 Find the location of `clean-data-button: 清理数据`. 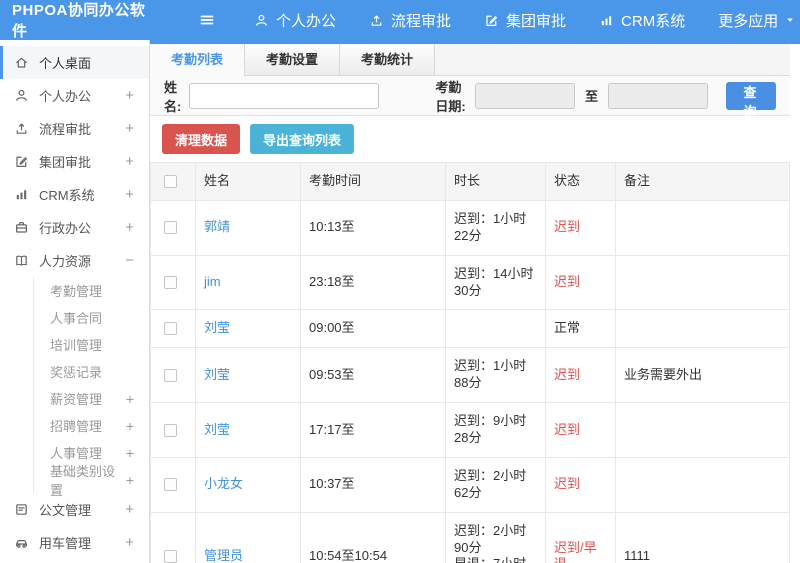

clean-data-button: 清理数据 is located at coordinates (201, 139).